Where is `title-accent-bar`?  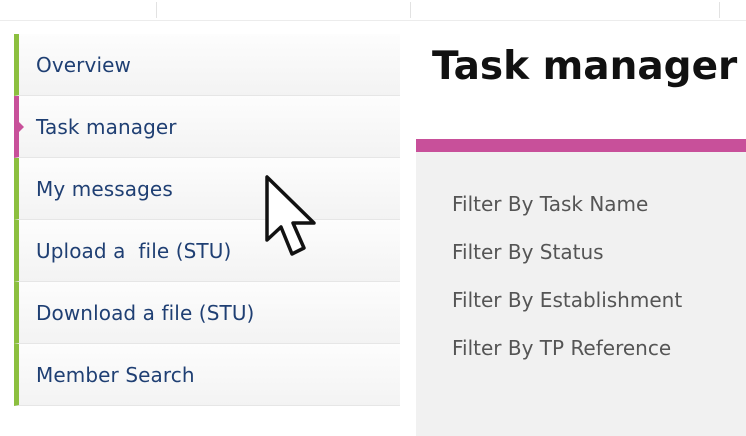 title-accent-bar is located at coordinates (581, 145).